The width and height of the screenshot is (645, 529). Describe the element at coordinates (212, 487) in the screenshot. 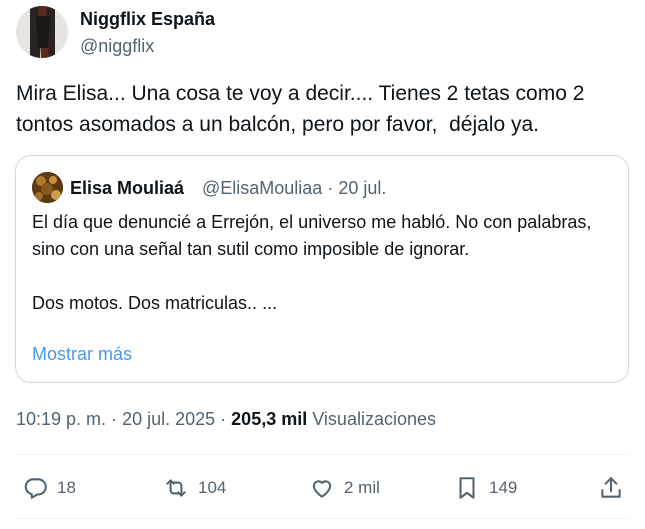

I see `retweet-count: 104` at that location.